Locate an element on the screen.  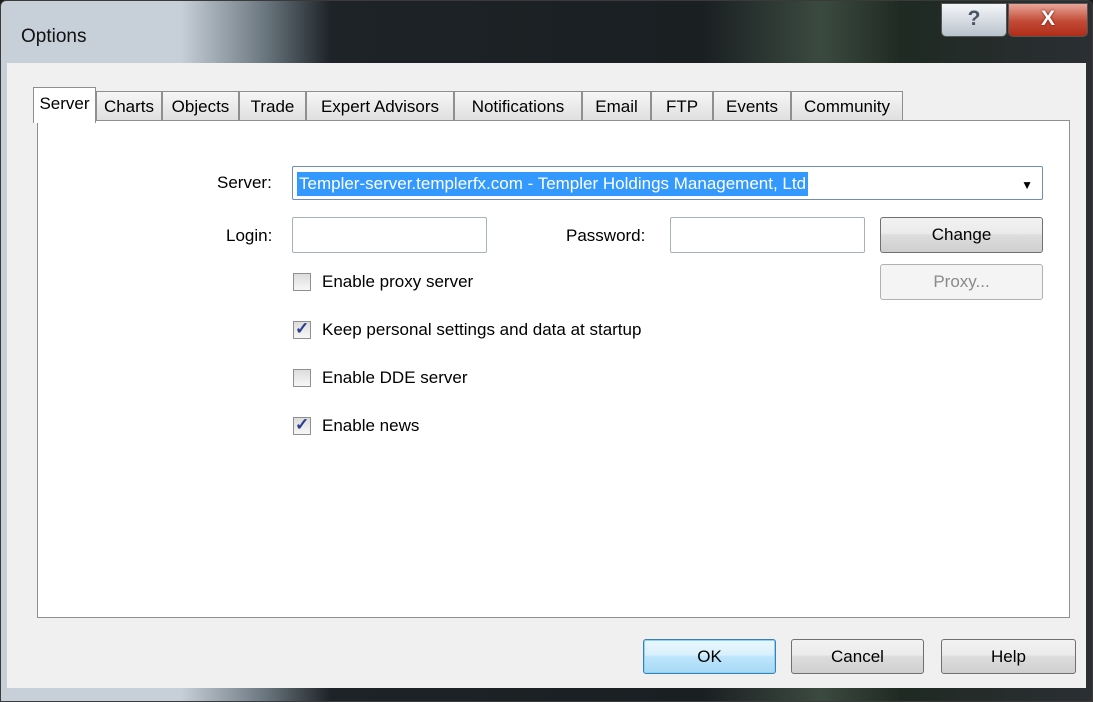
tab-charts: Charts is located at coordinates (129, 106).